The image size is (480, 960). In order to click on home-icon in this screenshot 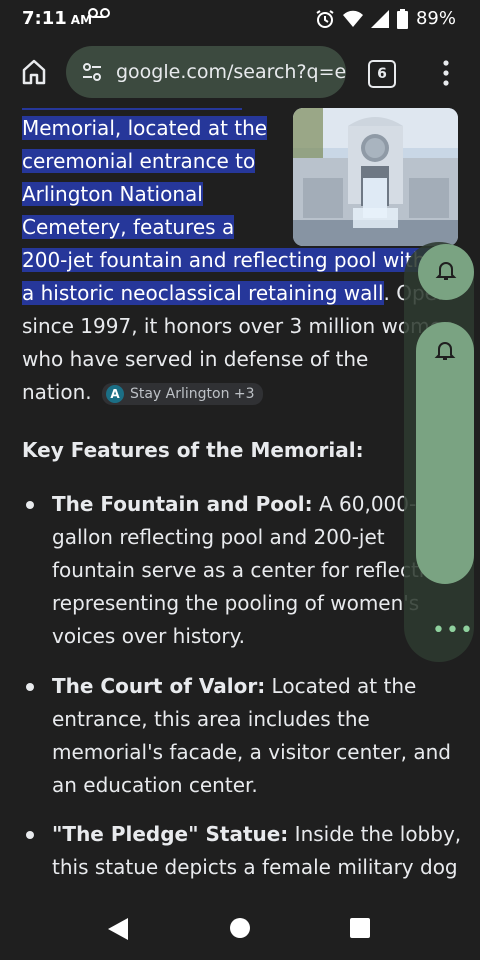, I will do `click(34, 72)`.